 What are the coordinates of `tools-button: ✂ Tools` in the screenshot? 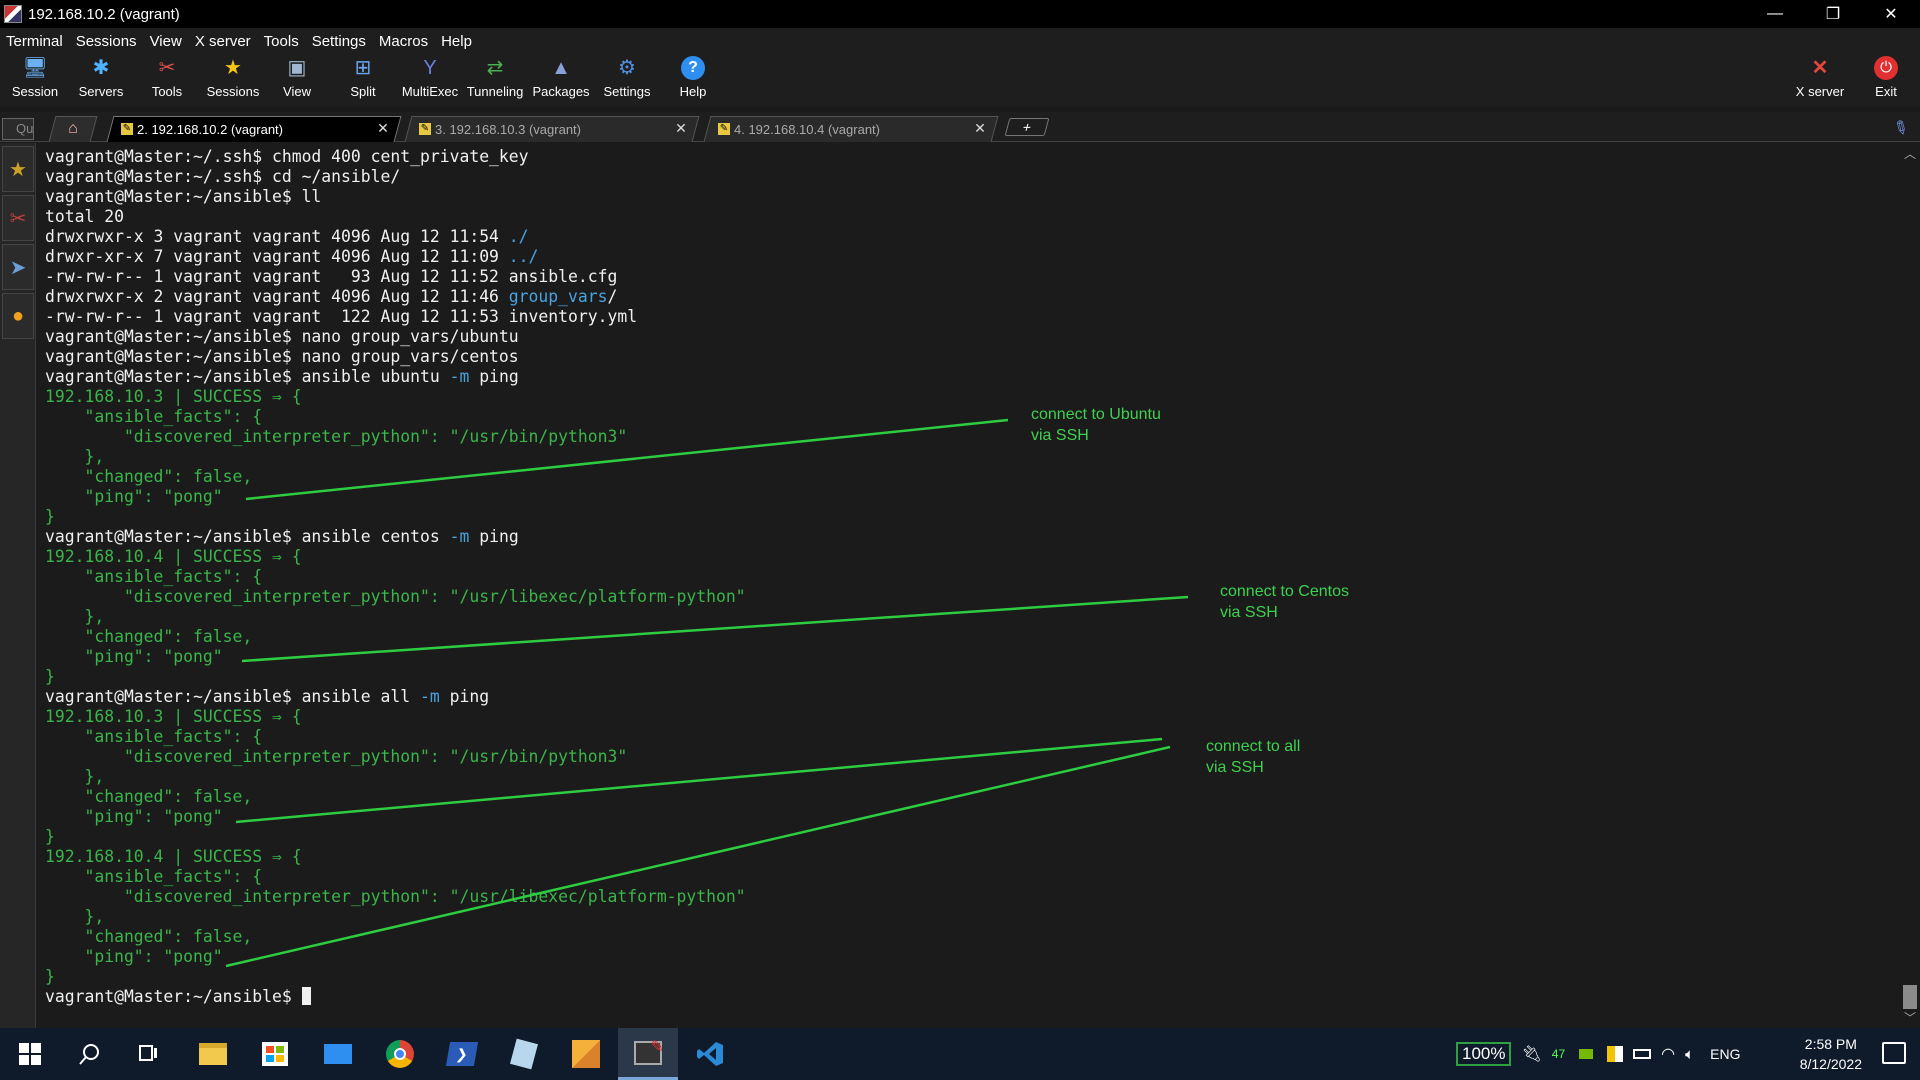 It's located at (167, 81).